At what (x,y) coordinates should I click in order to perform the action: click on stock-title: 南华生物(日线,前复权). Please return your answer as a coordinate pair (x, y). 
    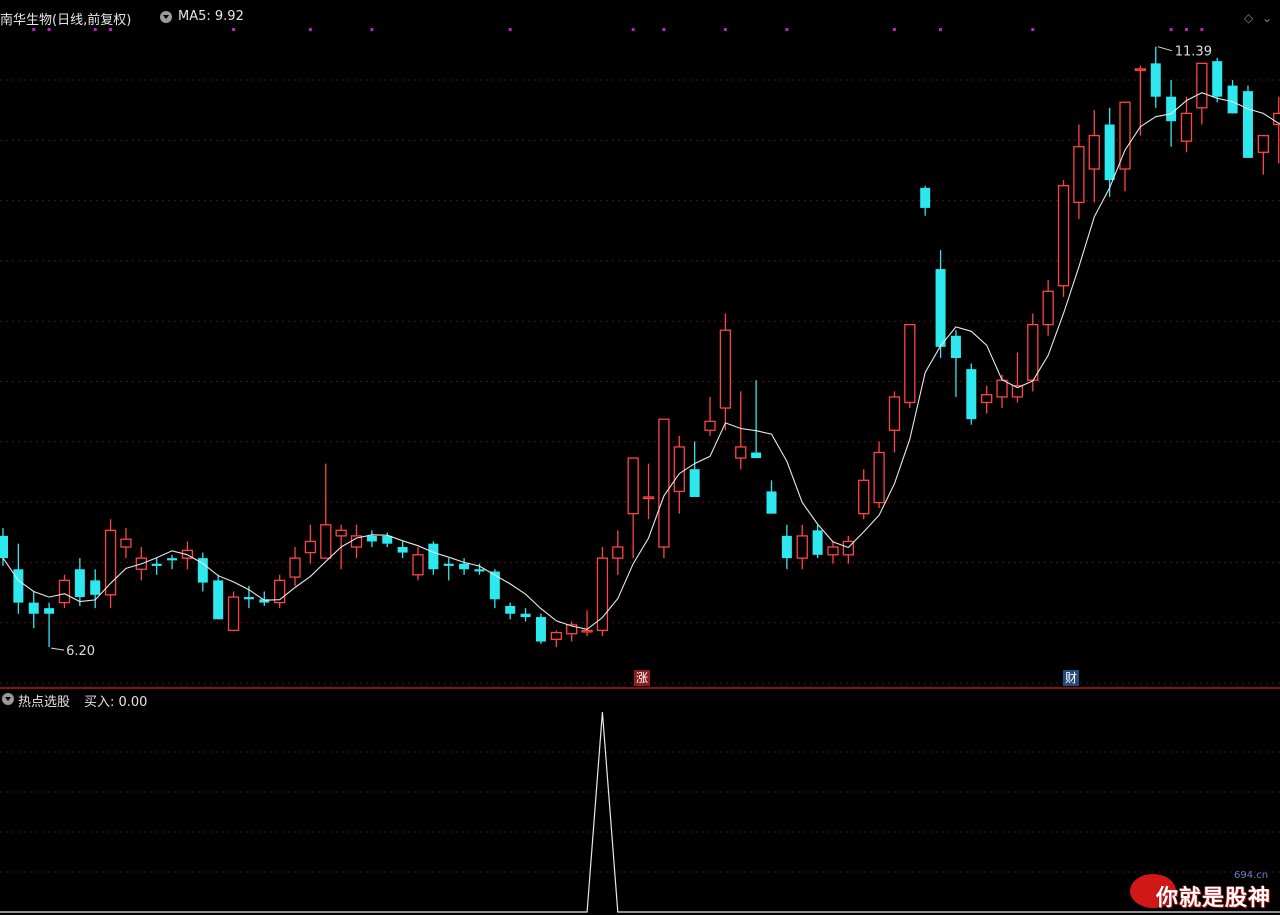
    Looking at the image, I should click on (66, 20).